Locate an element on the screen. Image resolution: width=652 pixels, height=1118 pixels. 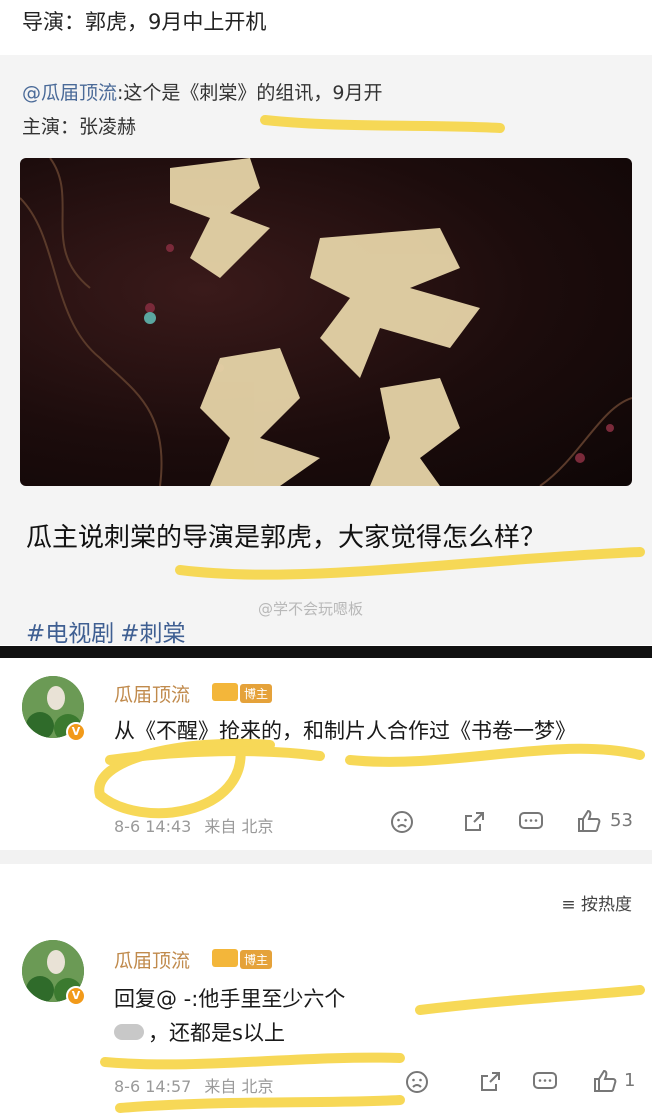
like-count: 1 is located at coordinates (630, 1080).